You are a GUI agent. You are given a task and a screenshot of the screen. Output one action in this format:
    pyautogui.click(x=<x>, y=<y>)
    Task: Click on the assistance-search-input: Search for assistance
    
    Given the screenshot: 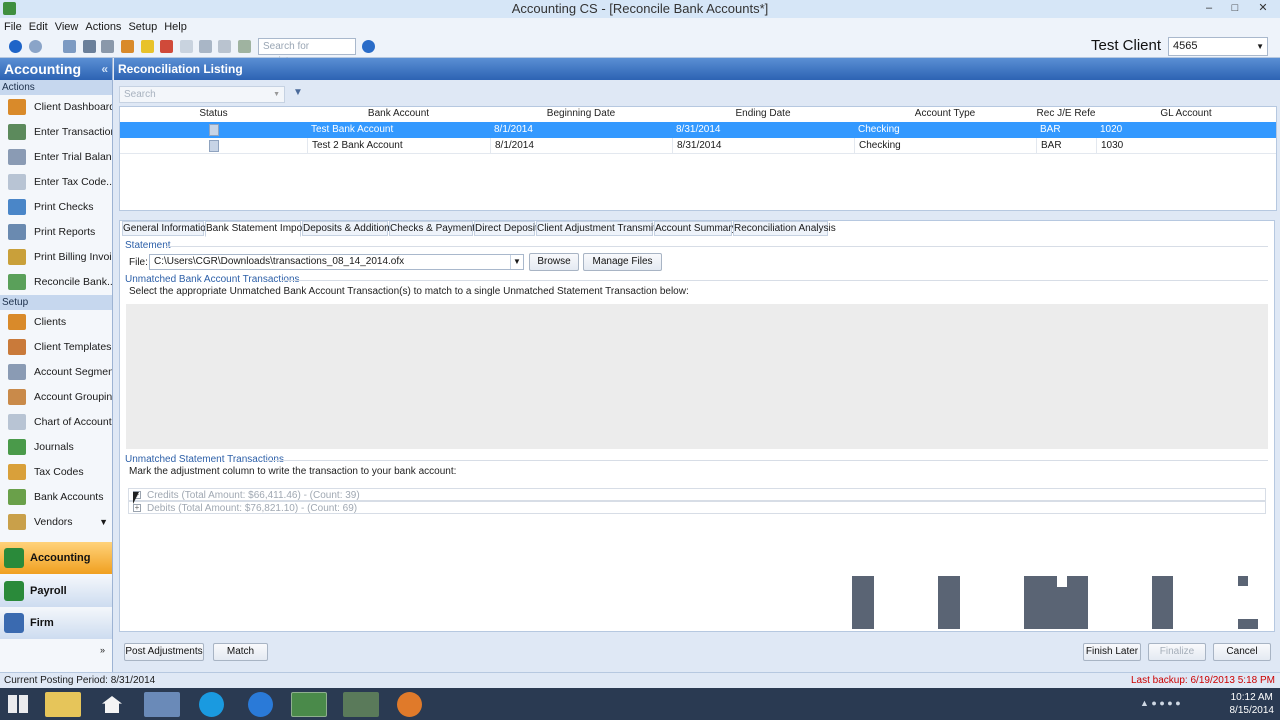 What is the action you would take?
    pyautogui.click(x=307, y=52)
    